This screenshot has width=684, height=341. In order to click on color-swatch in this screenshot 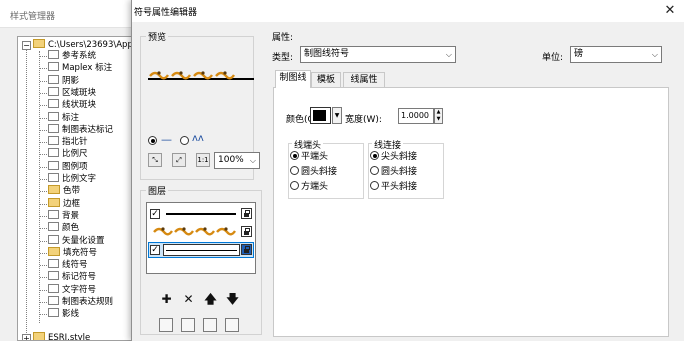, I will do `click(320, 115)`.